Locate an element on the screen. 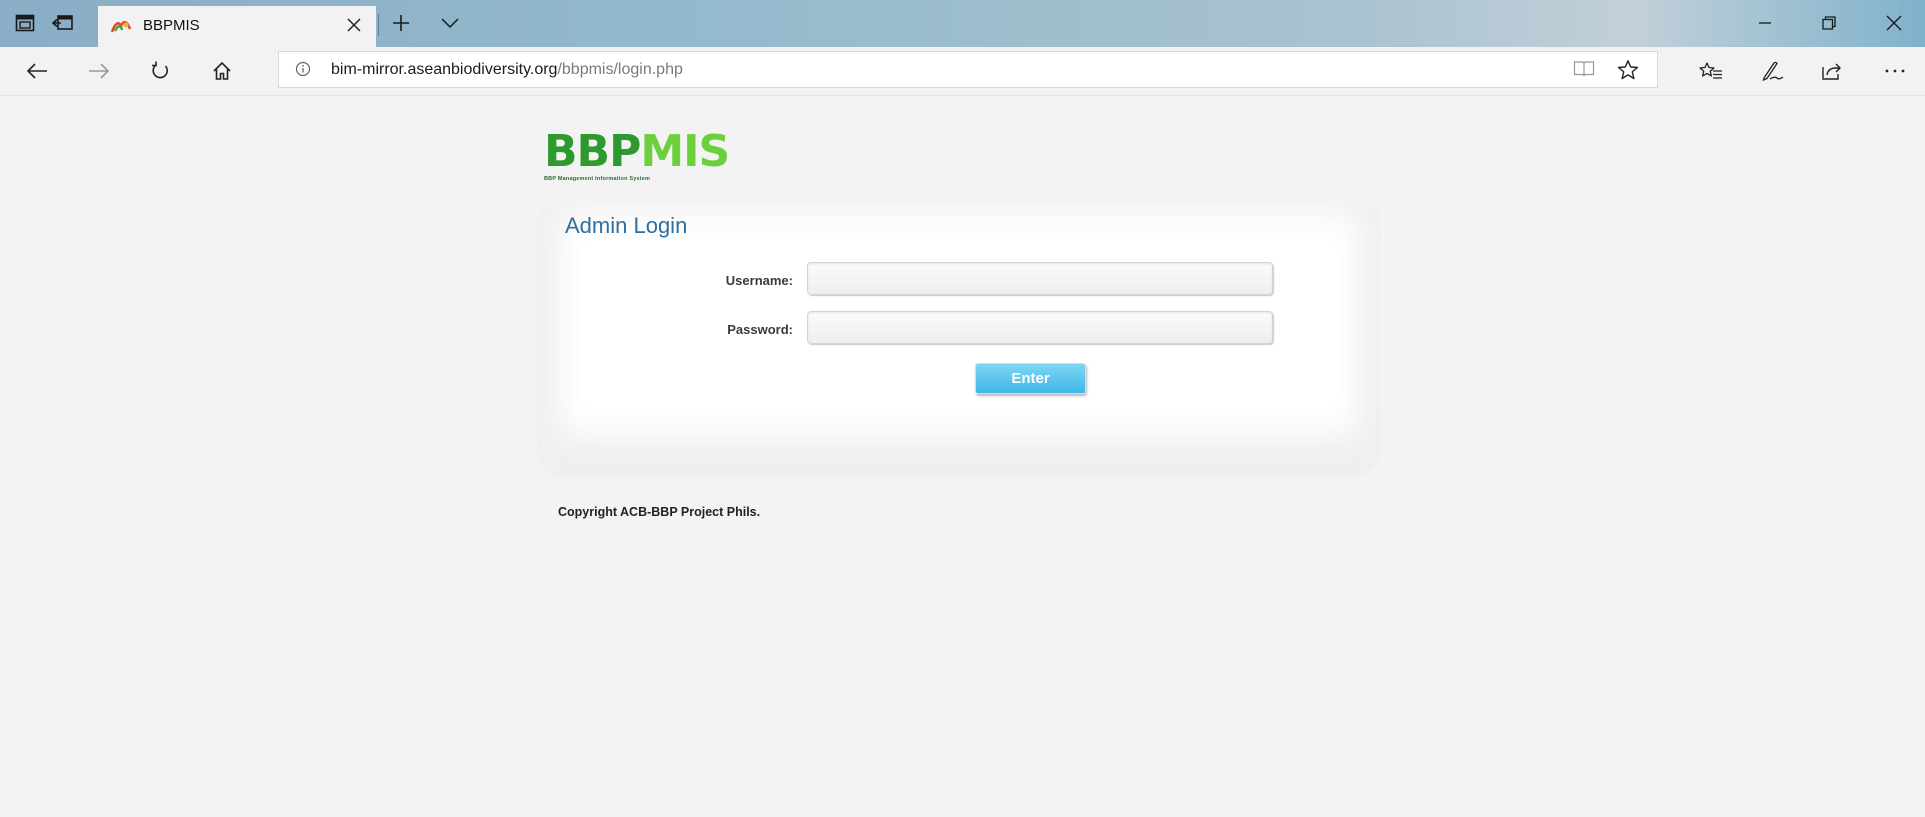 This screenshot has width=1925, height=817. password-field is located at coordinates (1040, 327).